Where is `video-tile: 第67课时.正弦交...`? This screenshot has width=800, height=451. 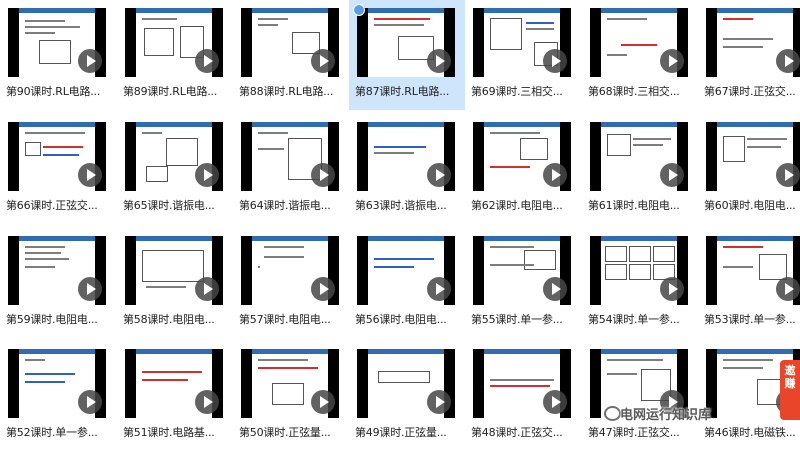 video-tile: 第67课时.正弦交... is located at coordinates (749, 55).